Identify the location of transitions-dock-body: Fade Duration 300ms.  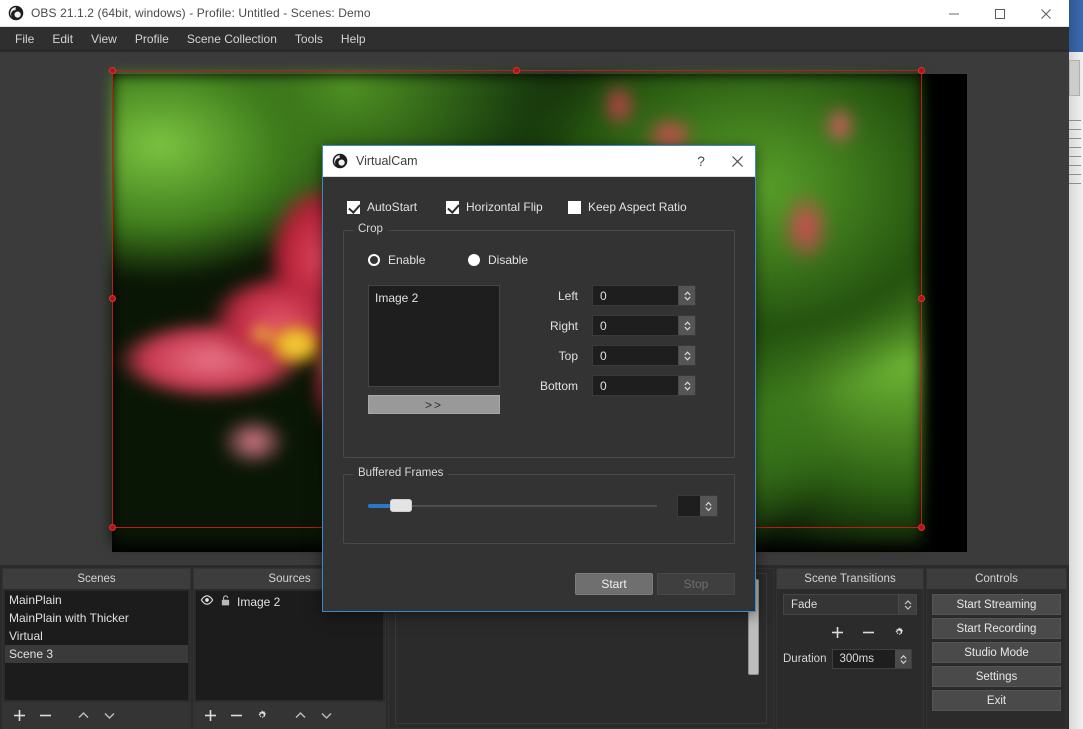
(850, 659).